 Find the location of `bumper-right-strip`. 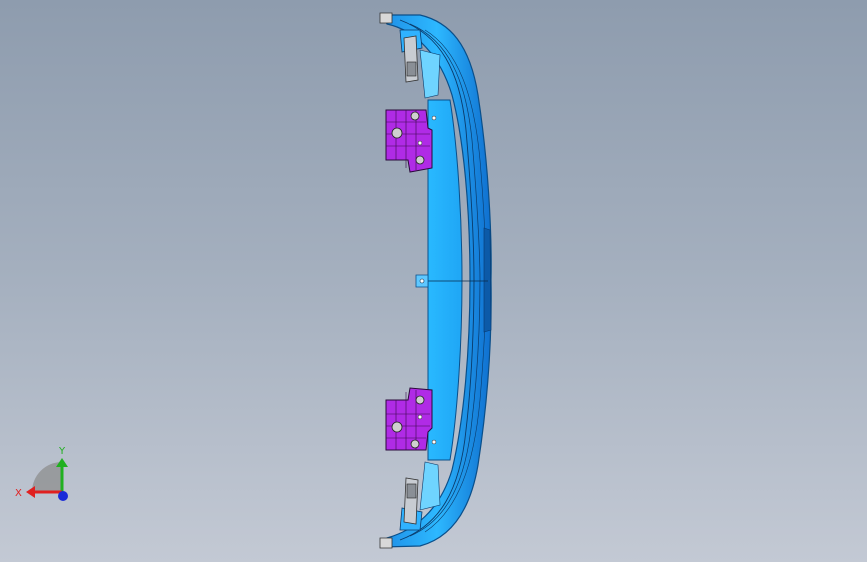

bumper-right-strip is located at coordinates (487, 280).